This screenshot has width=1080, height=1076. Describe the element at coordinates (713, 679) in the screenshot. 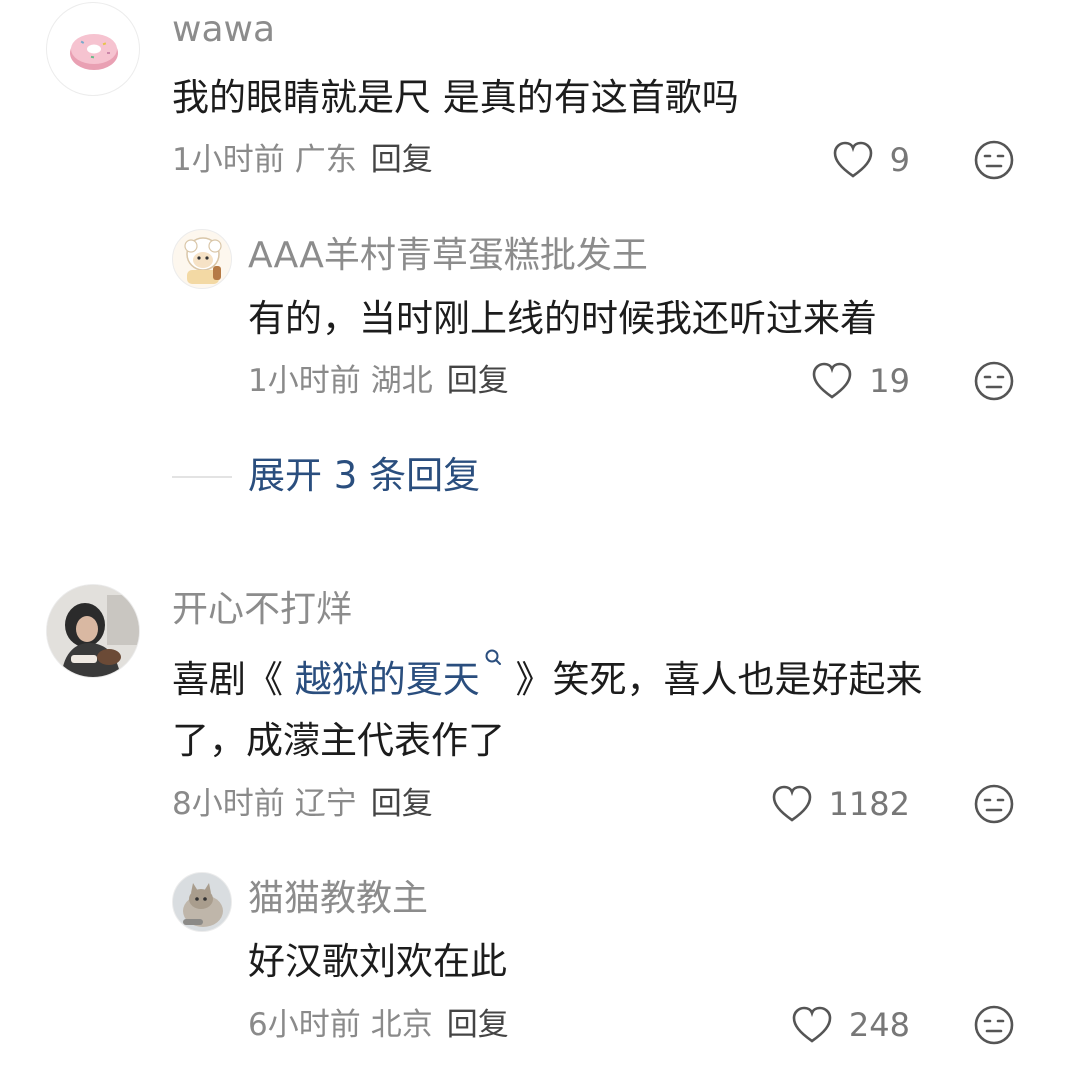

I see `comment-text-suffix: 》笑死，喜人也是好起来` at that location.